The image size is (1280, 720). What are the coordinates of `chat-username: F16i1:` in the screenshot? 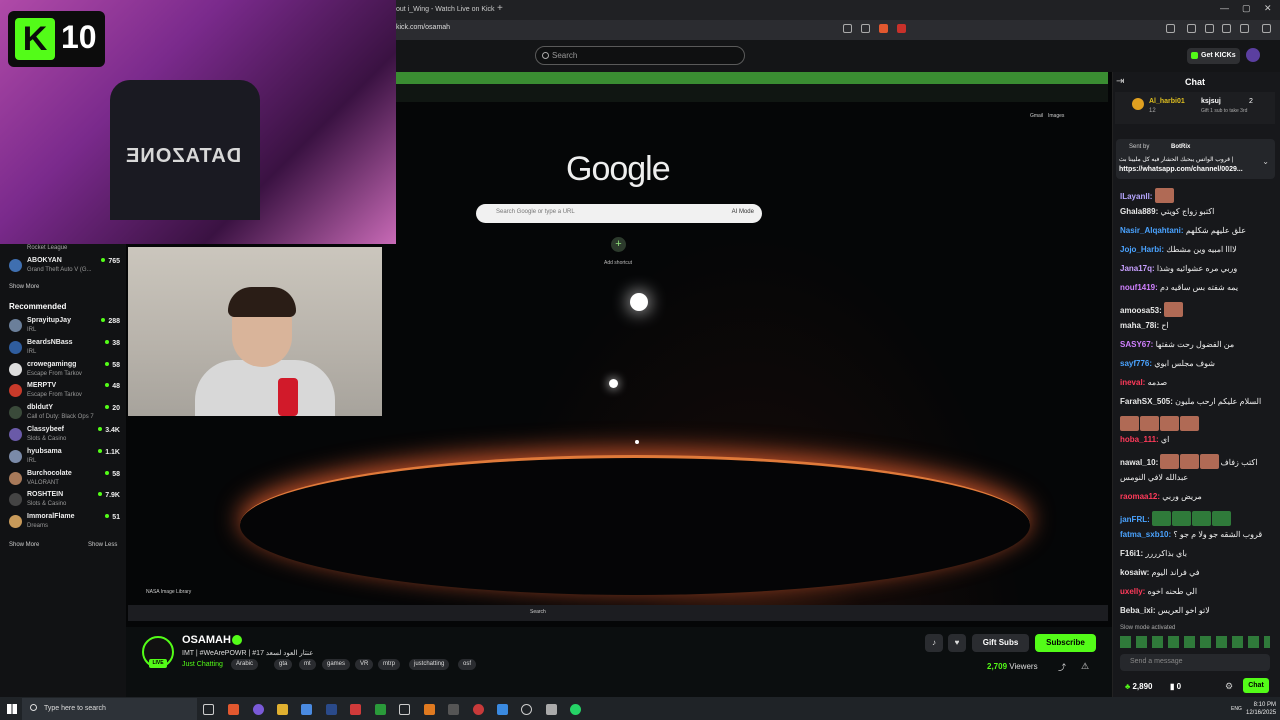 It's located at (1131, 553).